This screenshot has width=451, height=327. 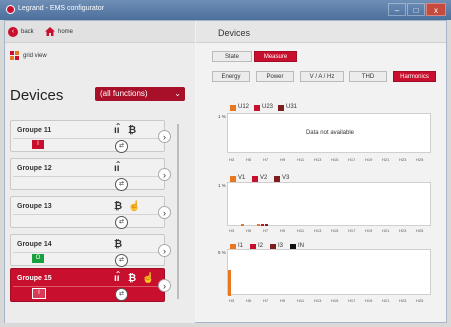 What do you see at coordinates (14, 55) in the screenshot?
I see `grid-view-icon` at bounding box center [14, 55].